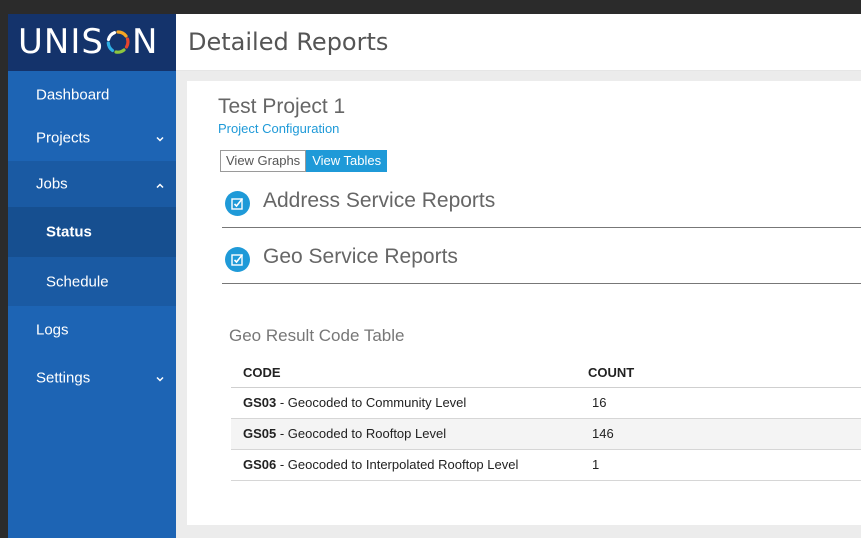 This screenshot has width=861, height=538. What do you see at coordinates (379, 200) in the screenshot?
I see `section-label: Address Service Reports` at bounding box center [379, 200].